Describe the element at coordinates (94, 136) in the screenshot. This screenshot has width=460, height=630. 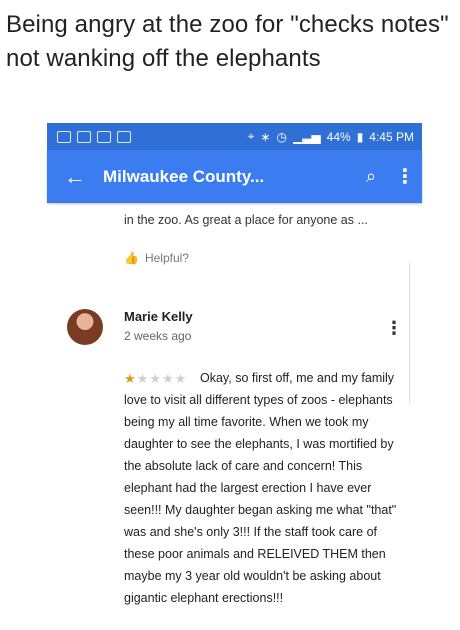
I see `notification-icons` at that location.